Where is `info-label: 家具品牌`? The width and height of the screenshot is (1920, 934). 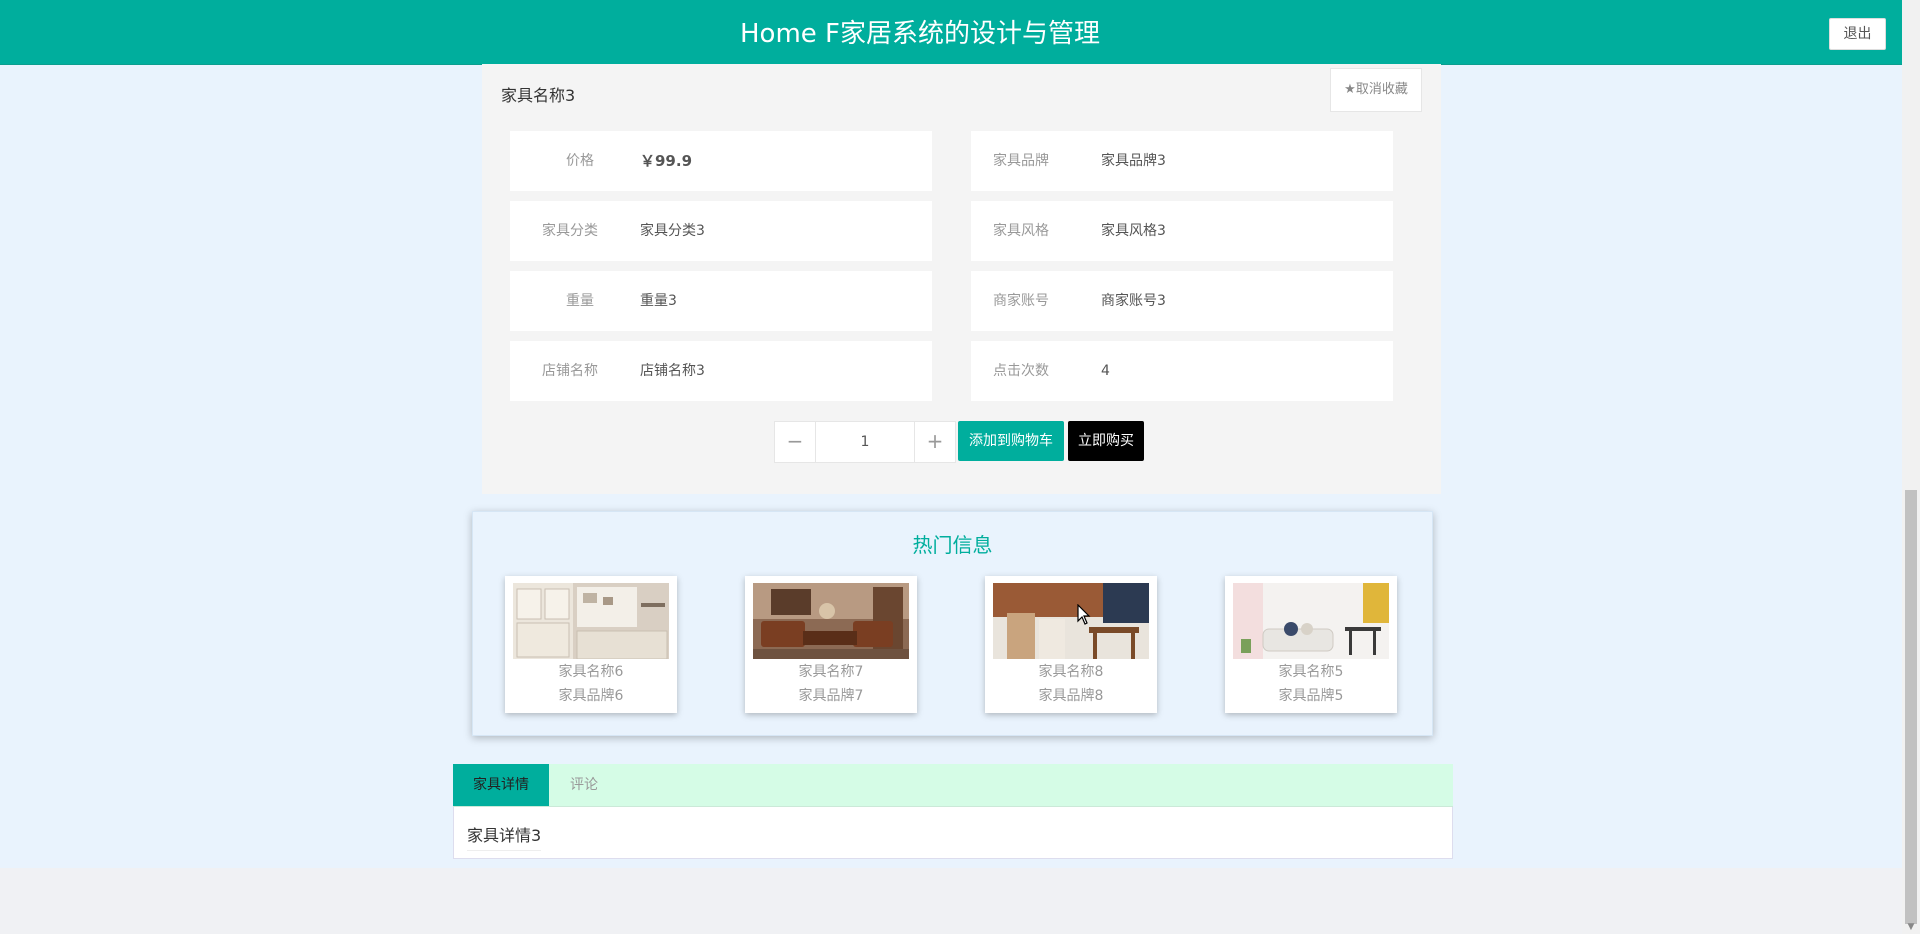 info-label: 家具品牌 is located at coordinates (1021, 161).